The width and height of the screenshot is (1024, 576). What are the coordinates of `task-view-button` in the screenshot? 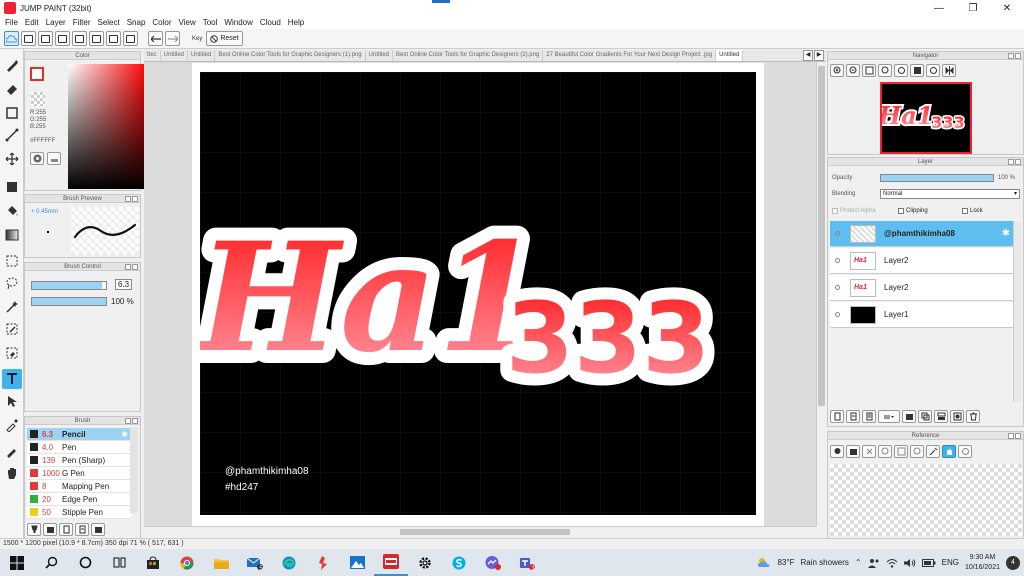 It's located at (119, 562).